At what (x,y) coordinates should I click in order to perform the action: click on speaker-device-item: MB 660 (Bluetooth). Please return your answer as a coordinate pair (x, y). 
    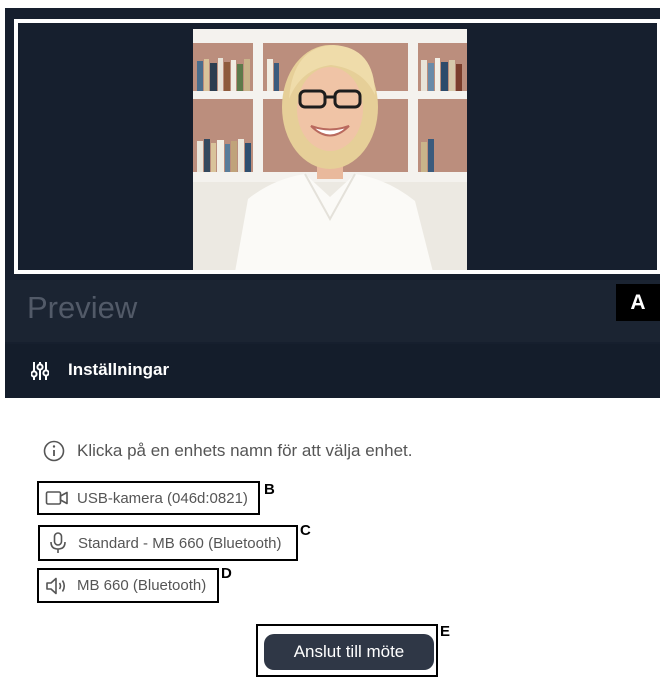
    Looking at the image, I should click on (128, 585).